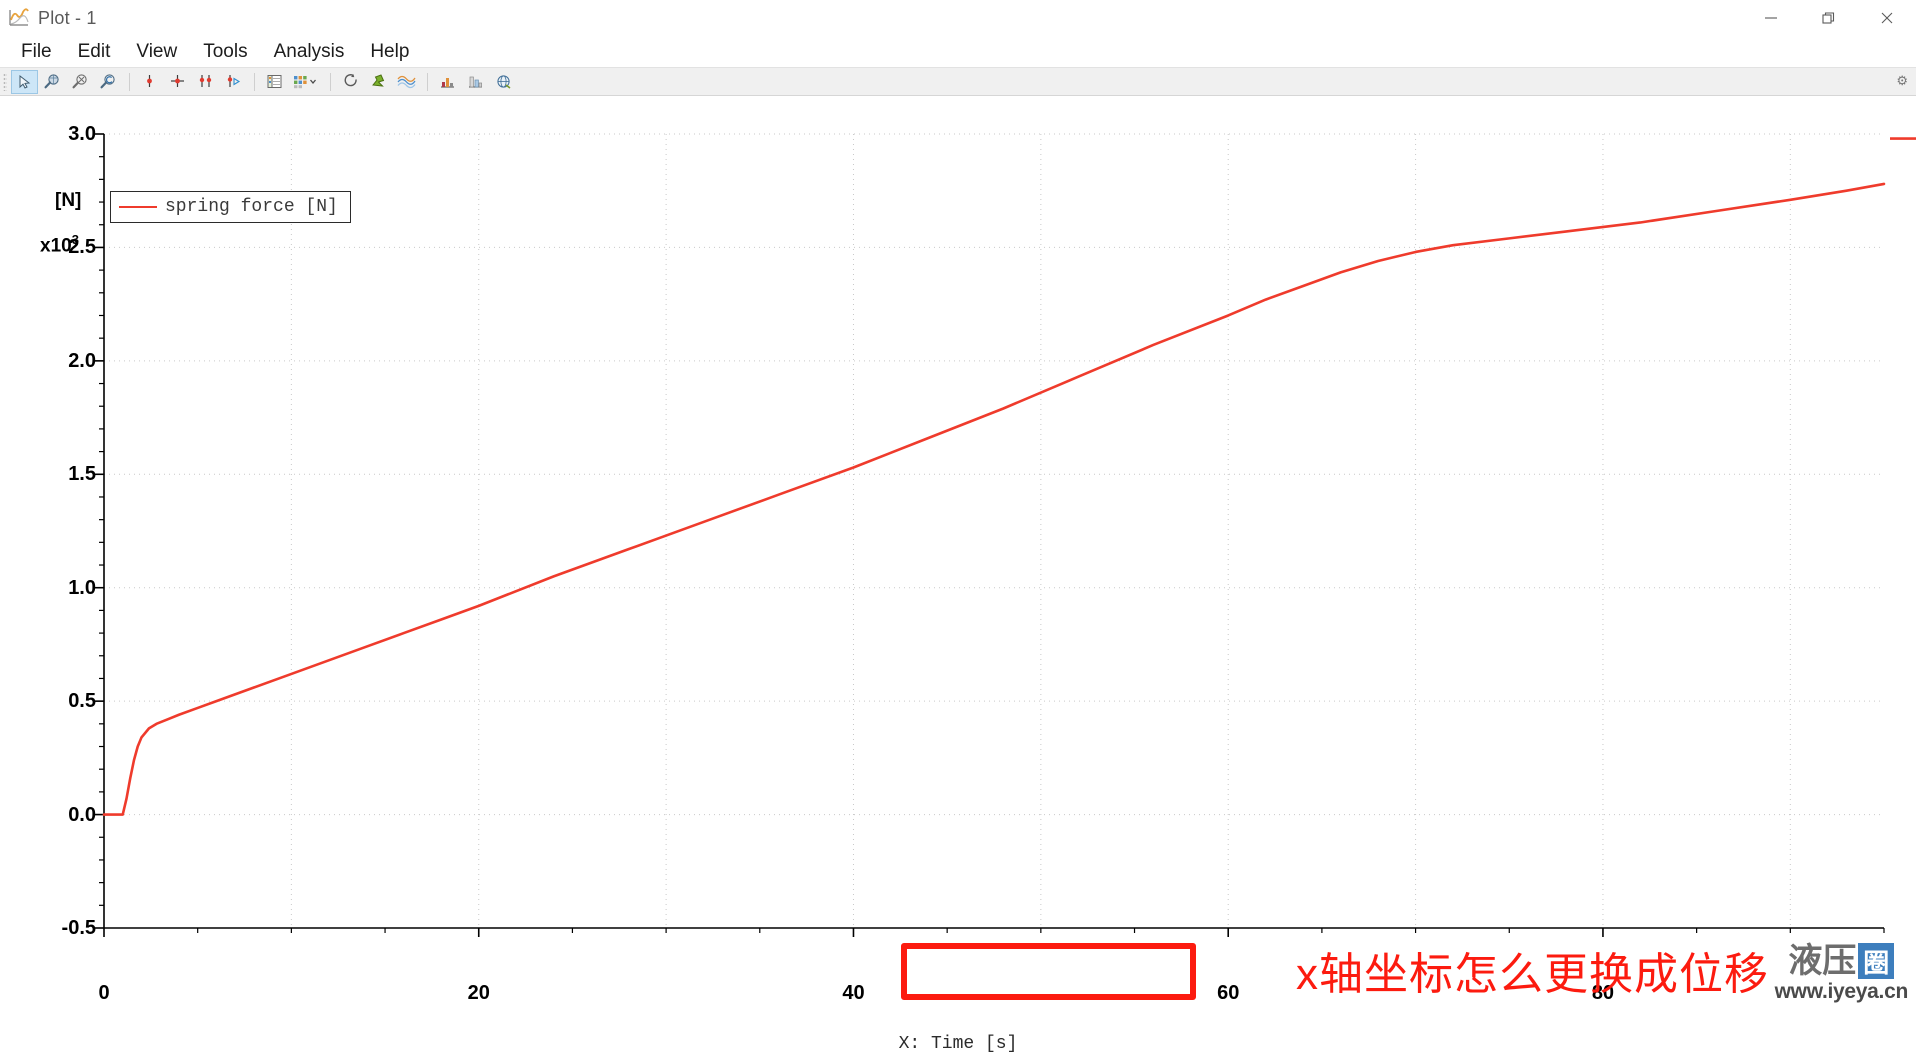 The height and width of the screenshot is (1054, 1916). What do you see at coordinates (406, 82) in the screenshot?
I see `curves-tool` at bounding box center [406, 82].